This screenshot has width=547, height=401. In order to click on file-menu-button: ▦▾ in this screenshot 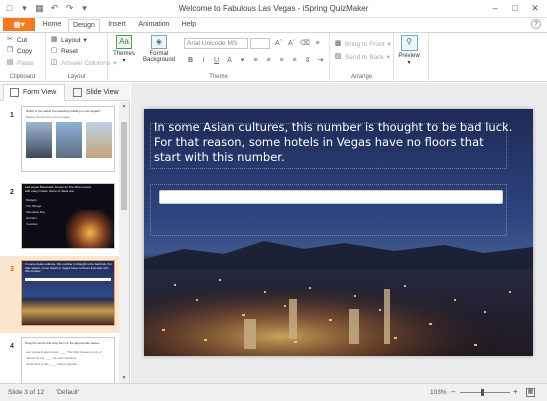, I will do `click(19, 24)`.